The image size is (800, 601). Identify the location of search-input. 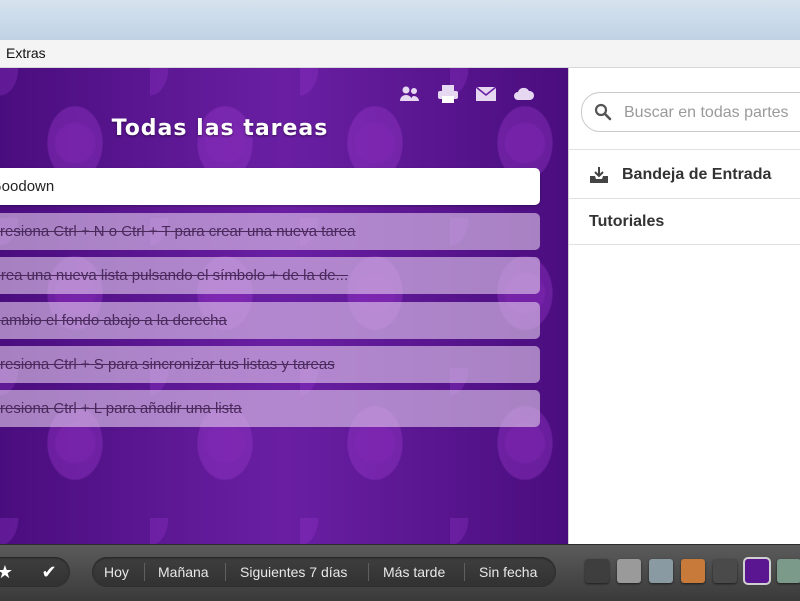
(711, 113).